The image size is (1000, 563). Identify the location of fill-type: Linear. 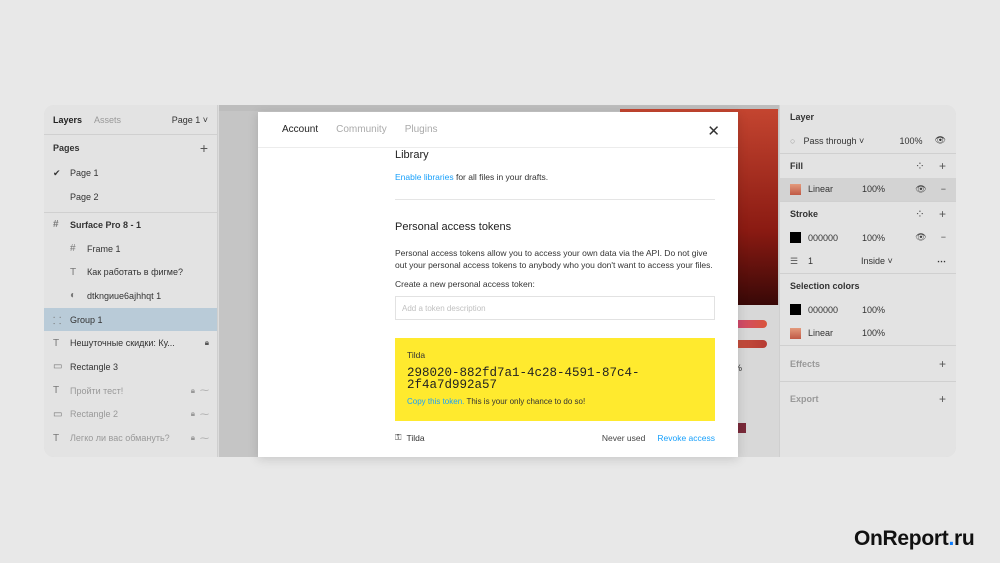
(835, 189).